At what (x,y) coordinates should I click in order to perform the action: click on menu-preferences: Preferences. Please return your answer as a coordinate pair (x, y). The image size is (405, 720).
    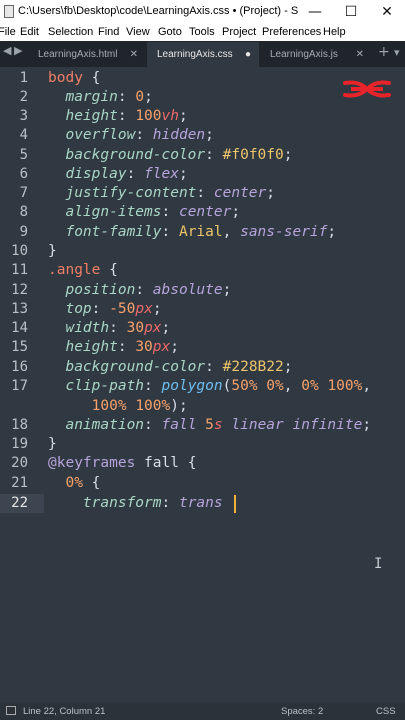
    Looking at the image, I should click on (291, 32).